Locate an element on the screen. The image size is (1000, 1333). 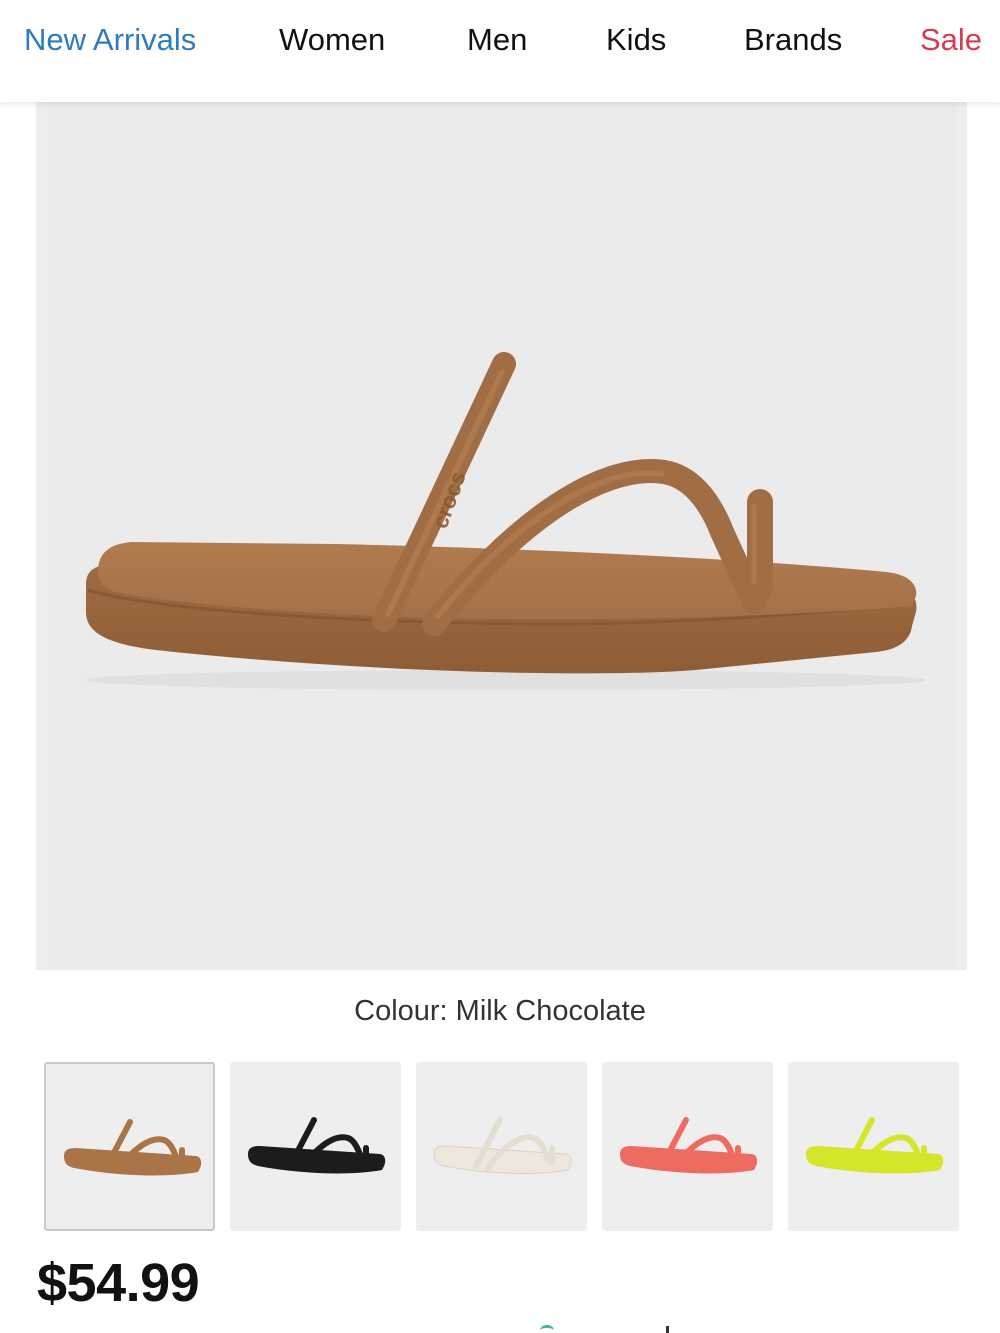
swatch-lime is located at coordinates (873, 1146).